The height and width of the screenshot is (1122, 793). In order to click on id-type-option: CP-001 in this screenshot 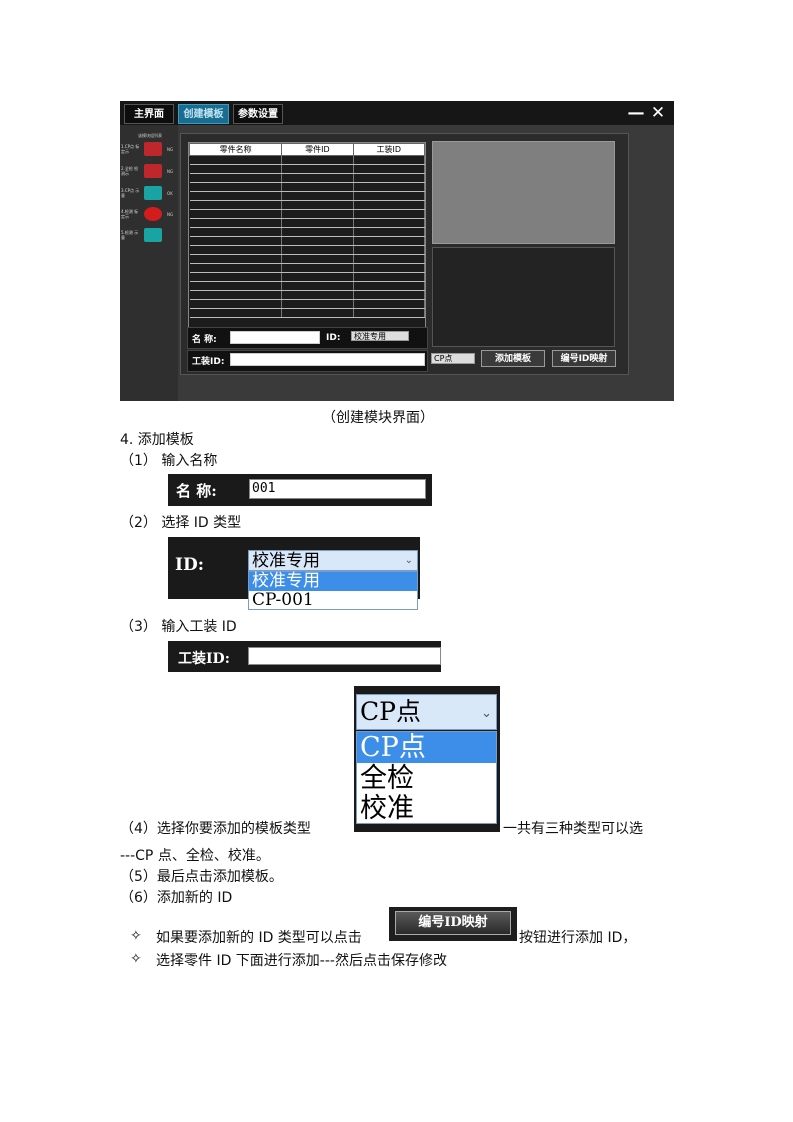, I will do `click(333, 600)`.